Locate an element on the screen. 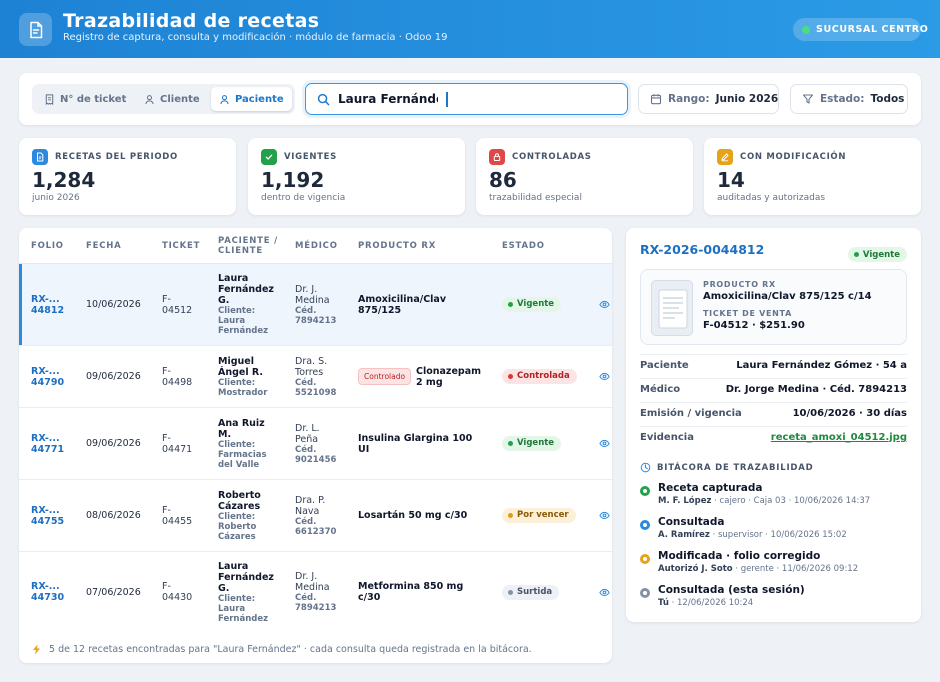  column-header-patient: PACIENTE / CLIENTE is located at coordinates (250, 245).